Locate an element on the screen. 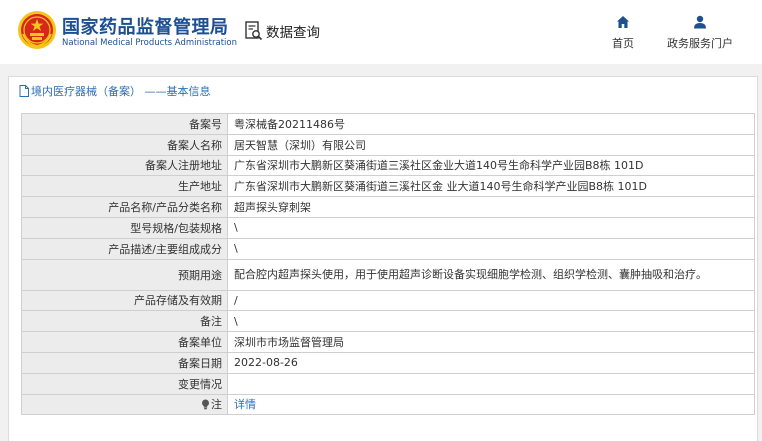  note-label-cell: 注 is located at coordinates (124, 404).